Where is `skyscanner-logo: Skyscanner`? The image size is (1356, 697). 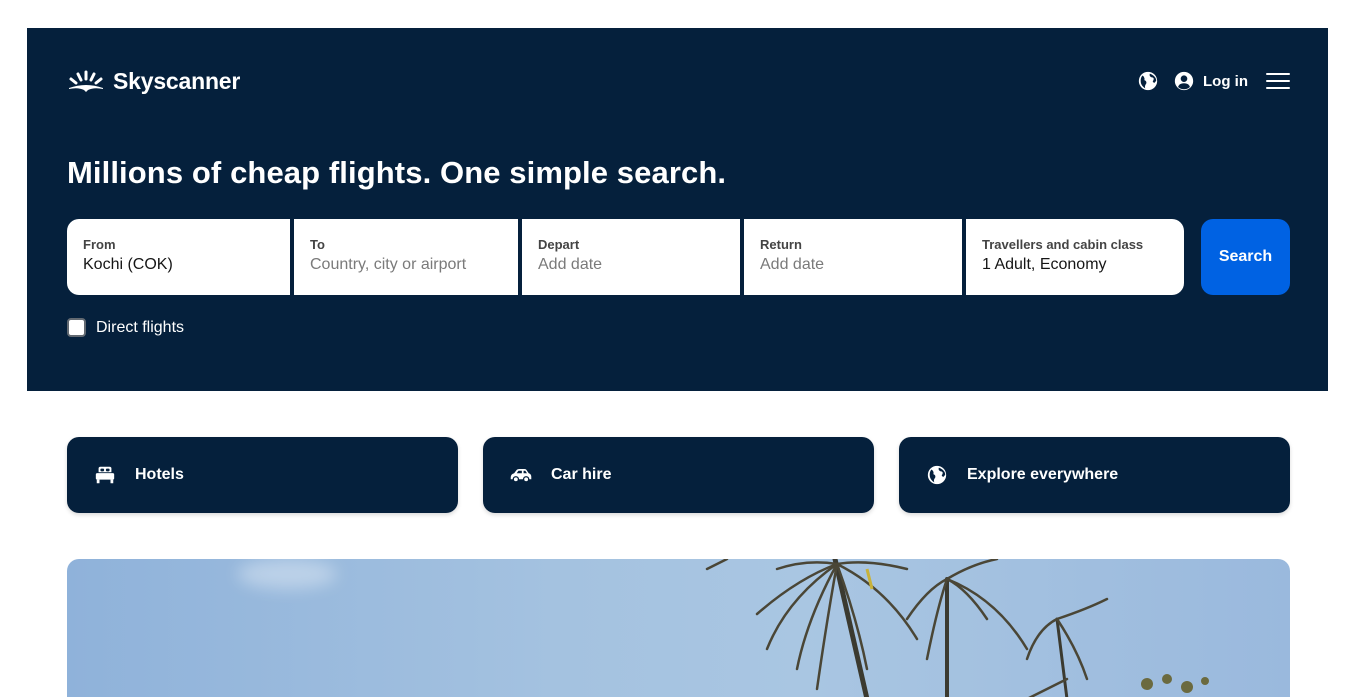 skyscanner-logo: Skyscanner is located at coordinates (153, 81).